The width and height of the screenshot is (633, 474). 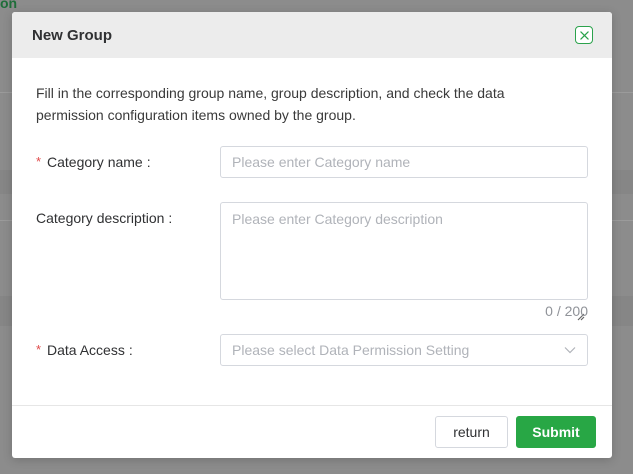 I want to click on character-counter: 0 / 200, so click(x=566, y=311).